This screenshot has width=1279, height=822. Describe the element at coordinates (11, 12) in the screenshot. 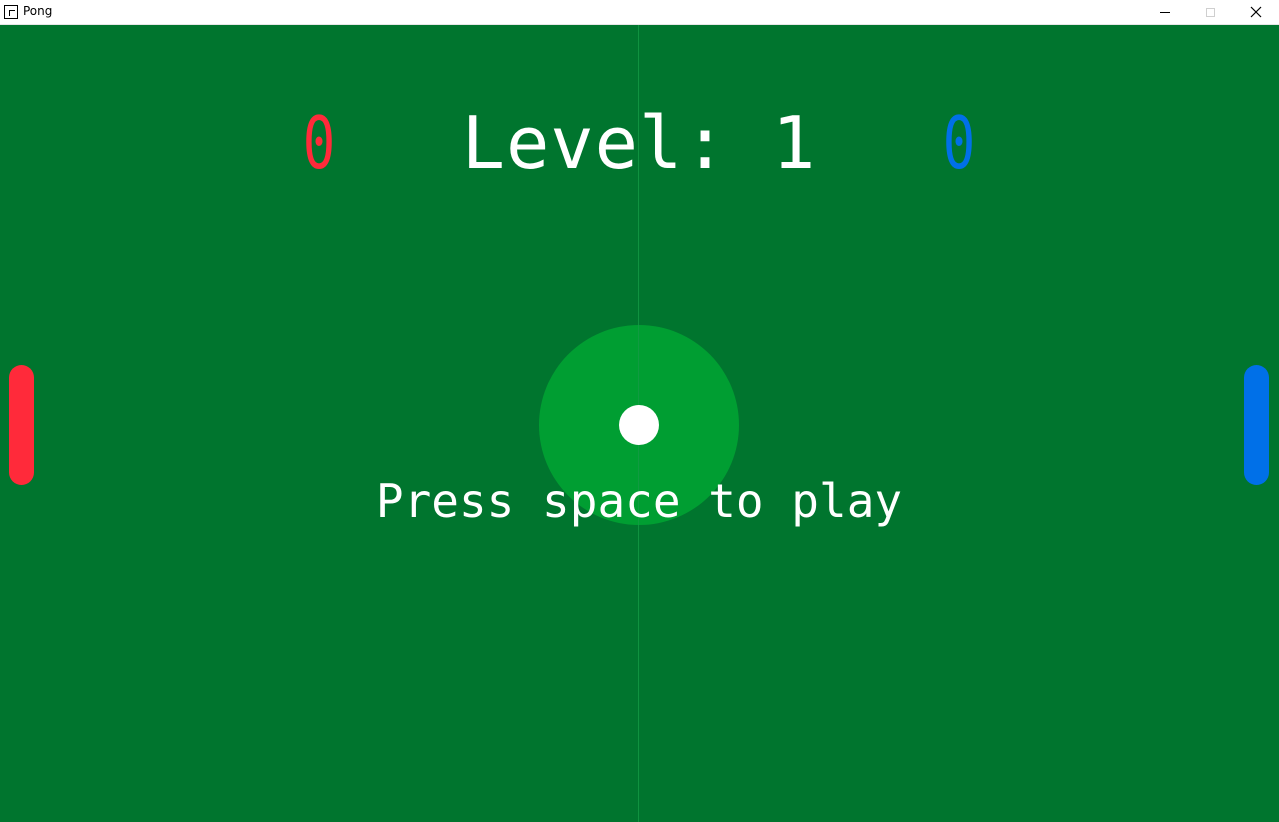

I see `app-window-icon` at that location.